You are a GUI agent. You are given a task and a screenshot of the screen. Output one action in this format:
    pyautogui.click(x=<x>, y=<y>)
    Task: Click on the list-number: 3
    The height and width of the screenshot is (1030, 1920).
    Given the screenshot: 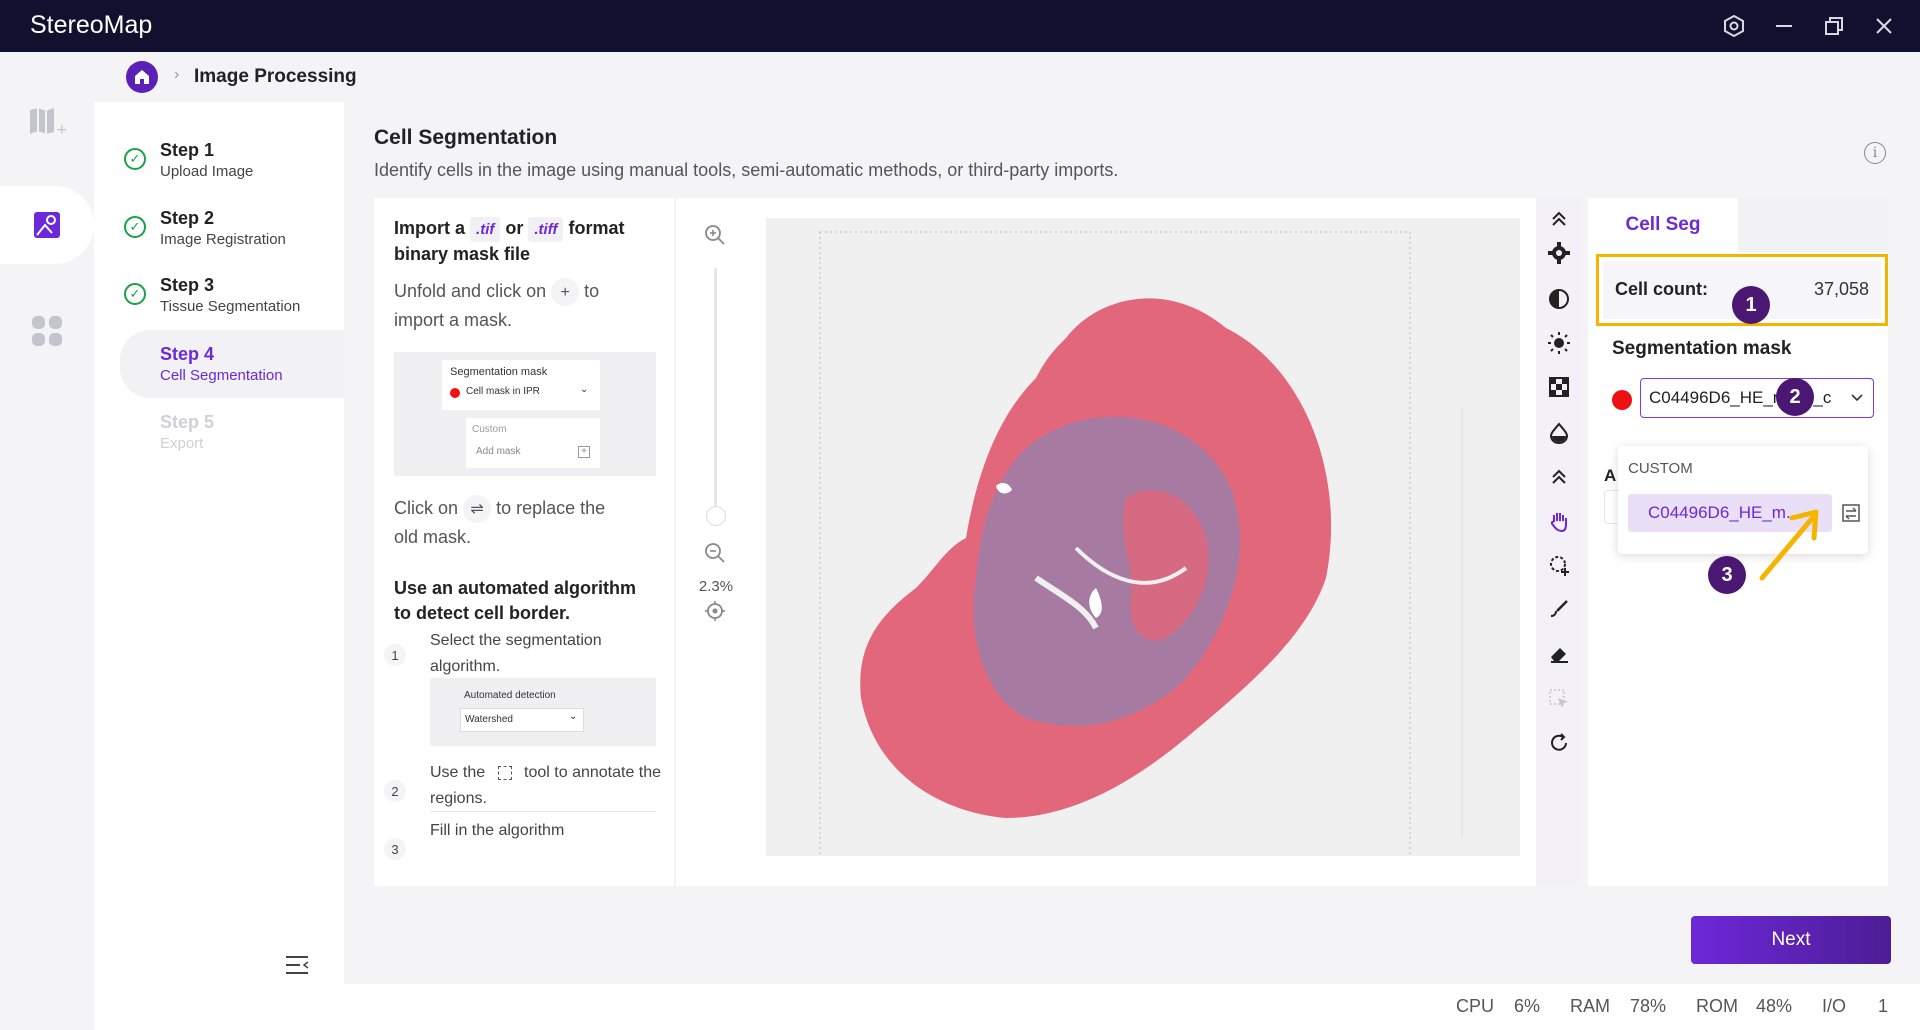 What is the action you would take?
    pyautogui.click(x=395, y=849)
    